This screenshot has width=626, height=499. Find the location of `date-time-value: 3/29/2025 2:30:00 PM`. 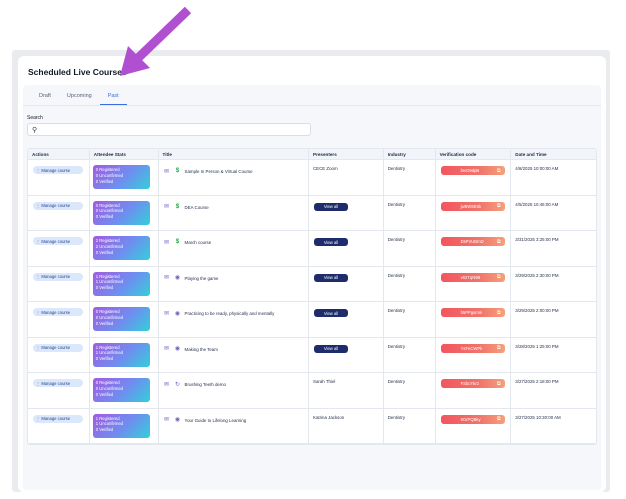

date-time-value: 3/29/2025 2:30:00 PM is located at coordinates (537, 275).